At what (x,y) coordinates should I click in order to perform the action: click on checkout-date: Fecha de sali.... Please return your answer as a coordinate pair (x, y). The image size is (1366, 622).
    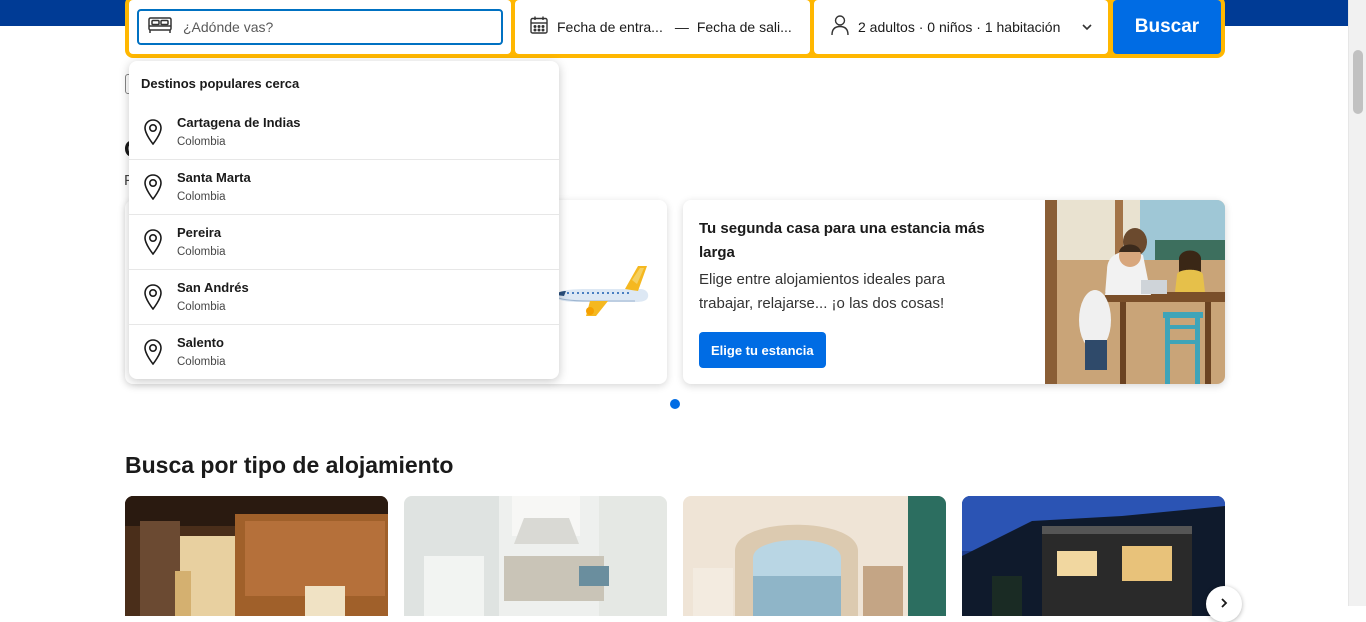
    Looking at the image, I should click on (744, 27).